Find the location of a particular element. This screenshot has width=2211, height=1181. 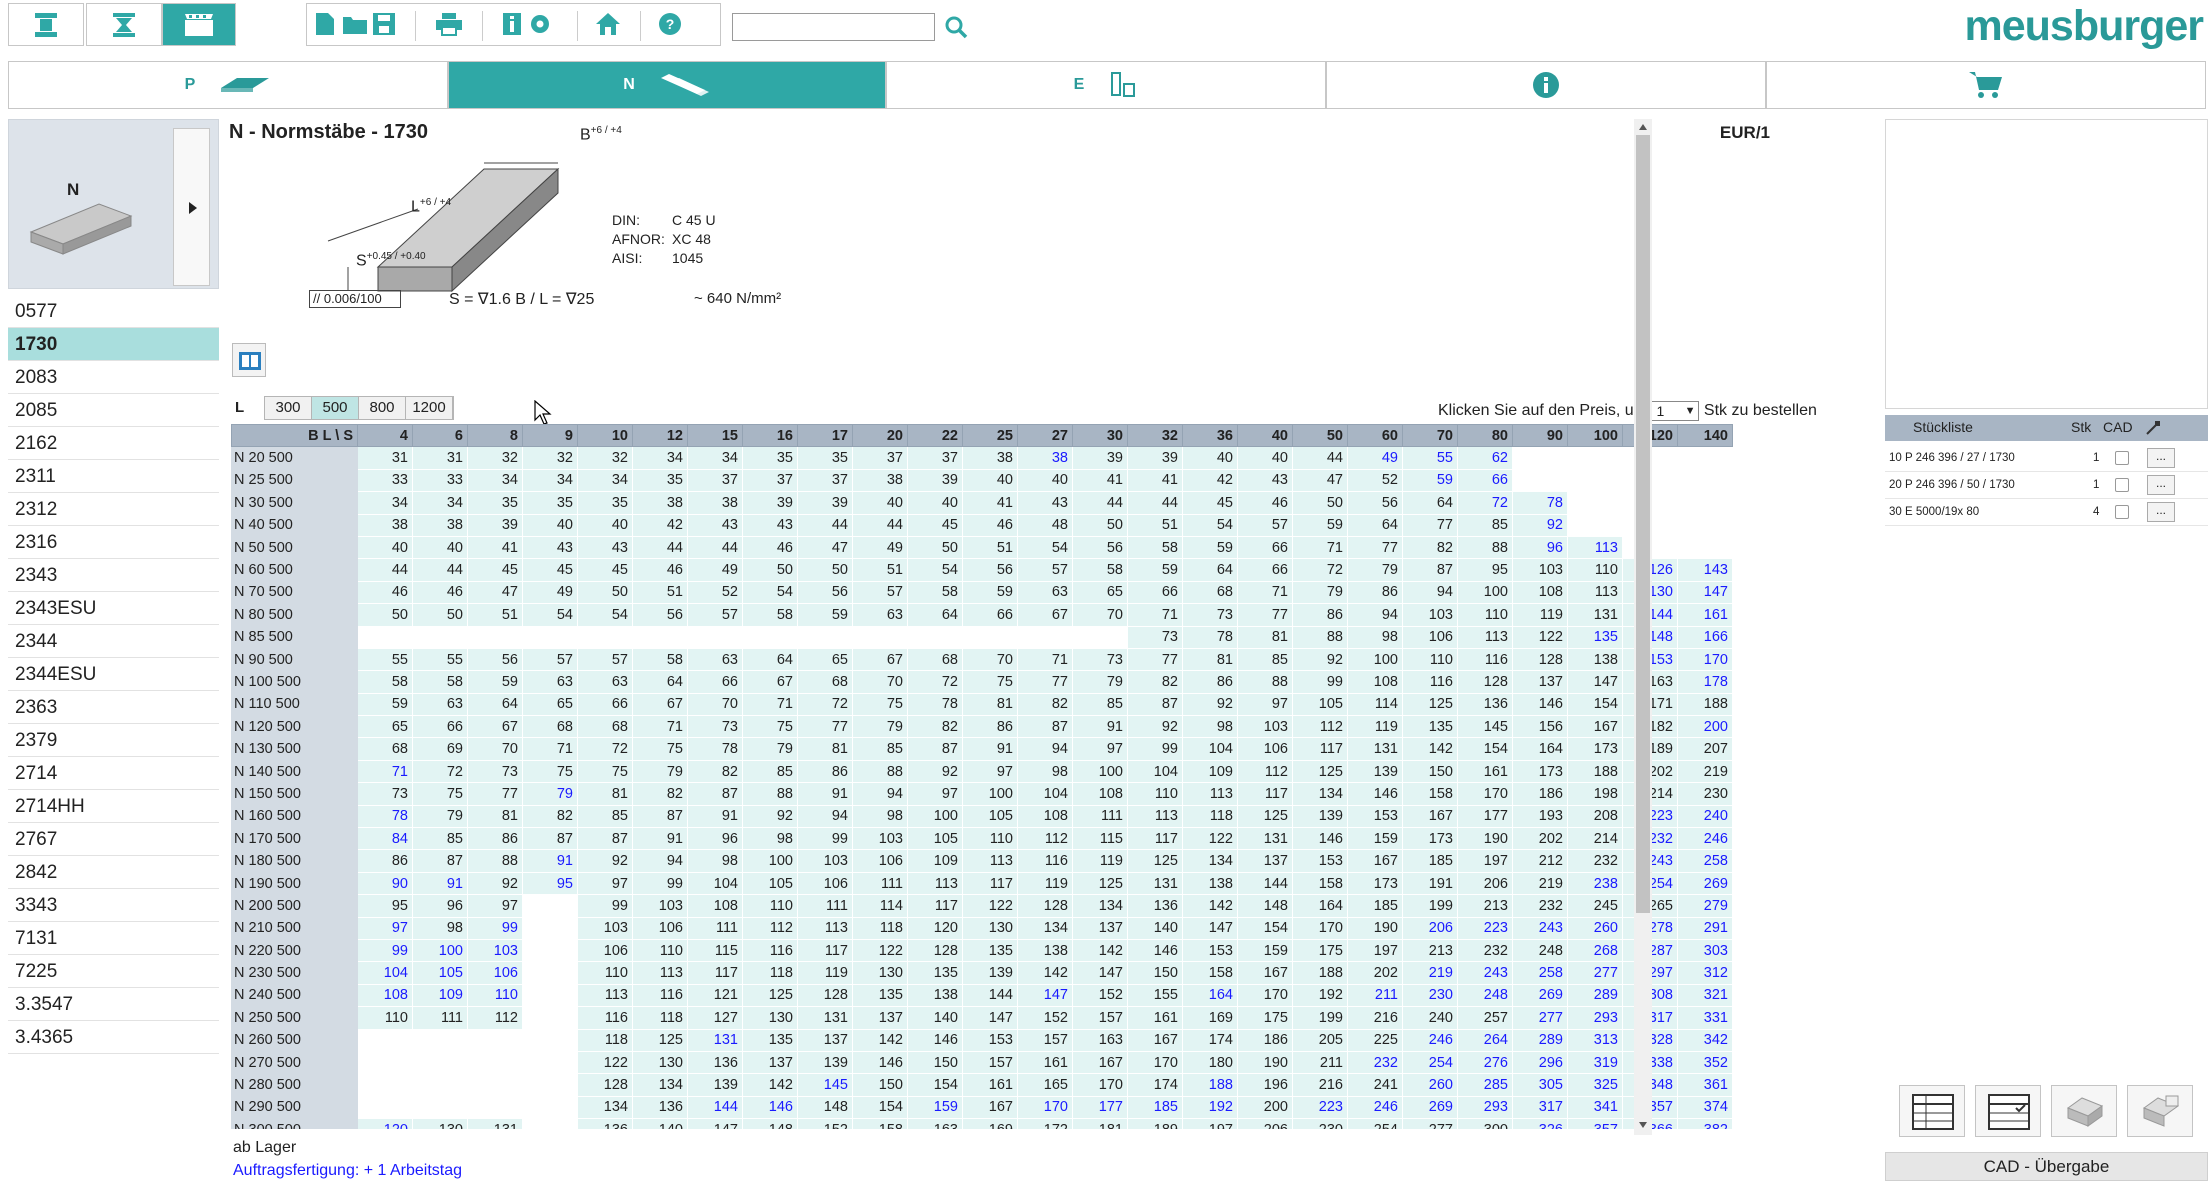

price-cell: 145 is located at coordinates (825, 1085).